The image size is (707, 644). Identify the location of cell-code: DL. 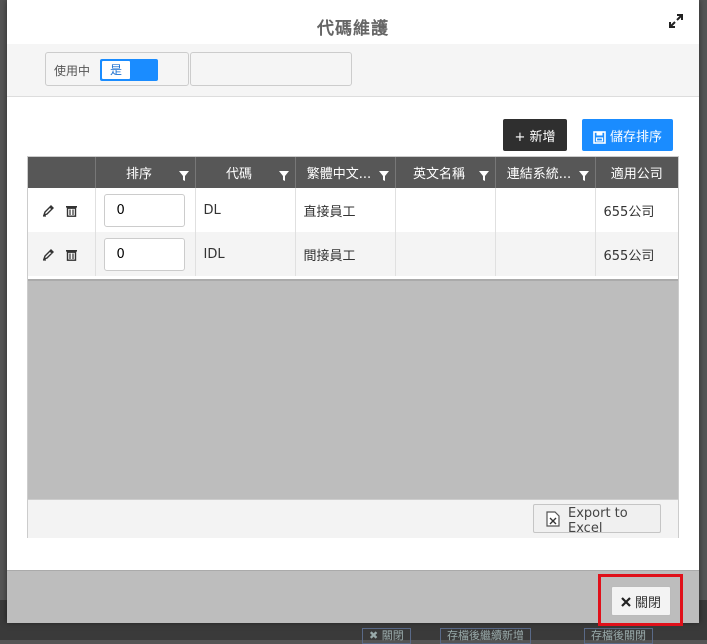
(245, 210).